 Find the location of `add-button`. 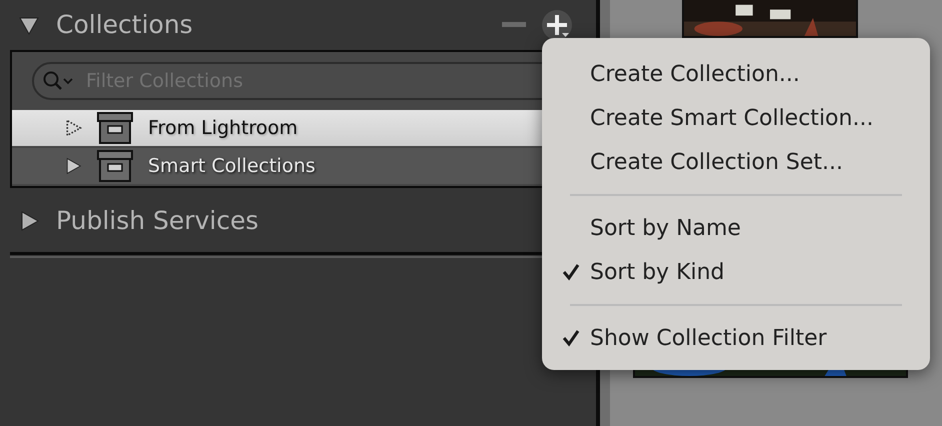

add-button is located at coordinates (557, 25).